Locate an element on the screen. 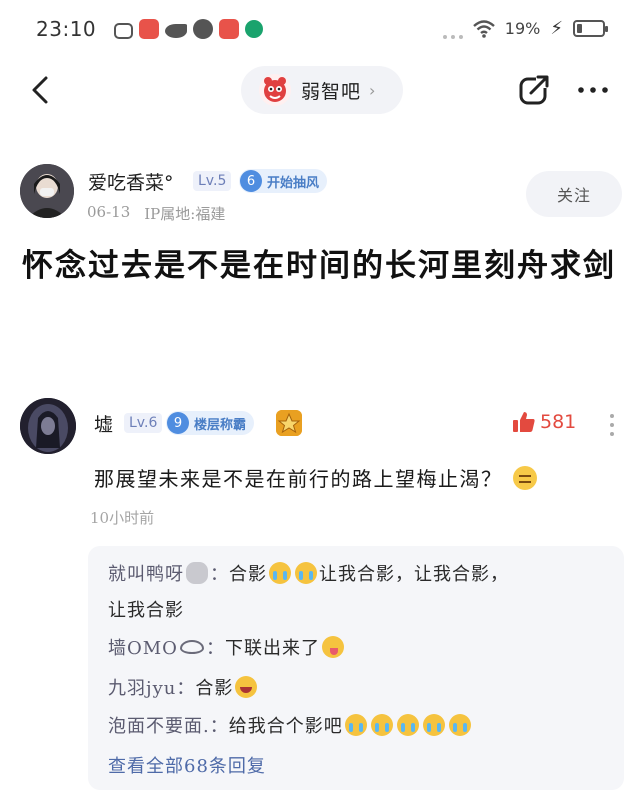  more-dots-icon is located at coordinates (593, 90).